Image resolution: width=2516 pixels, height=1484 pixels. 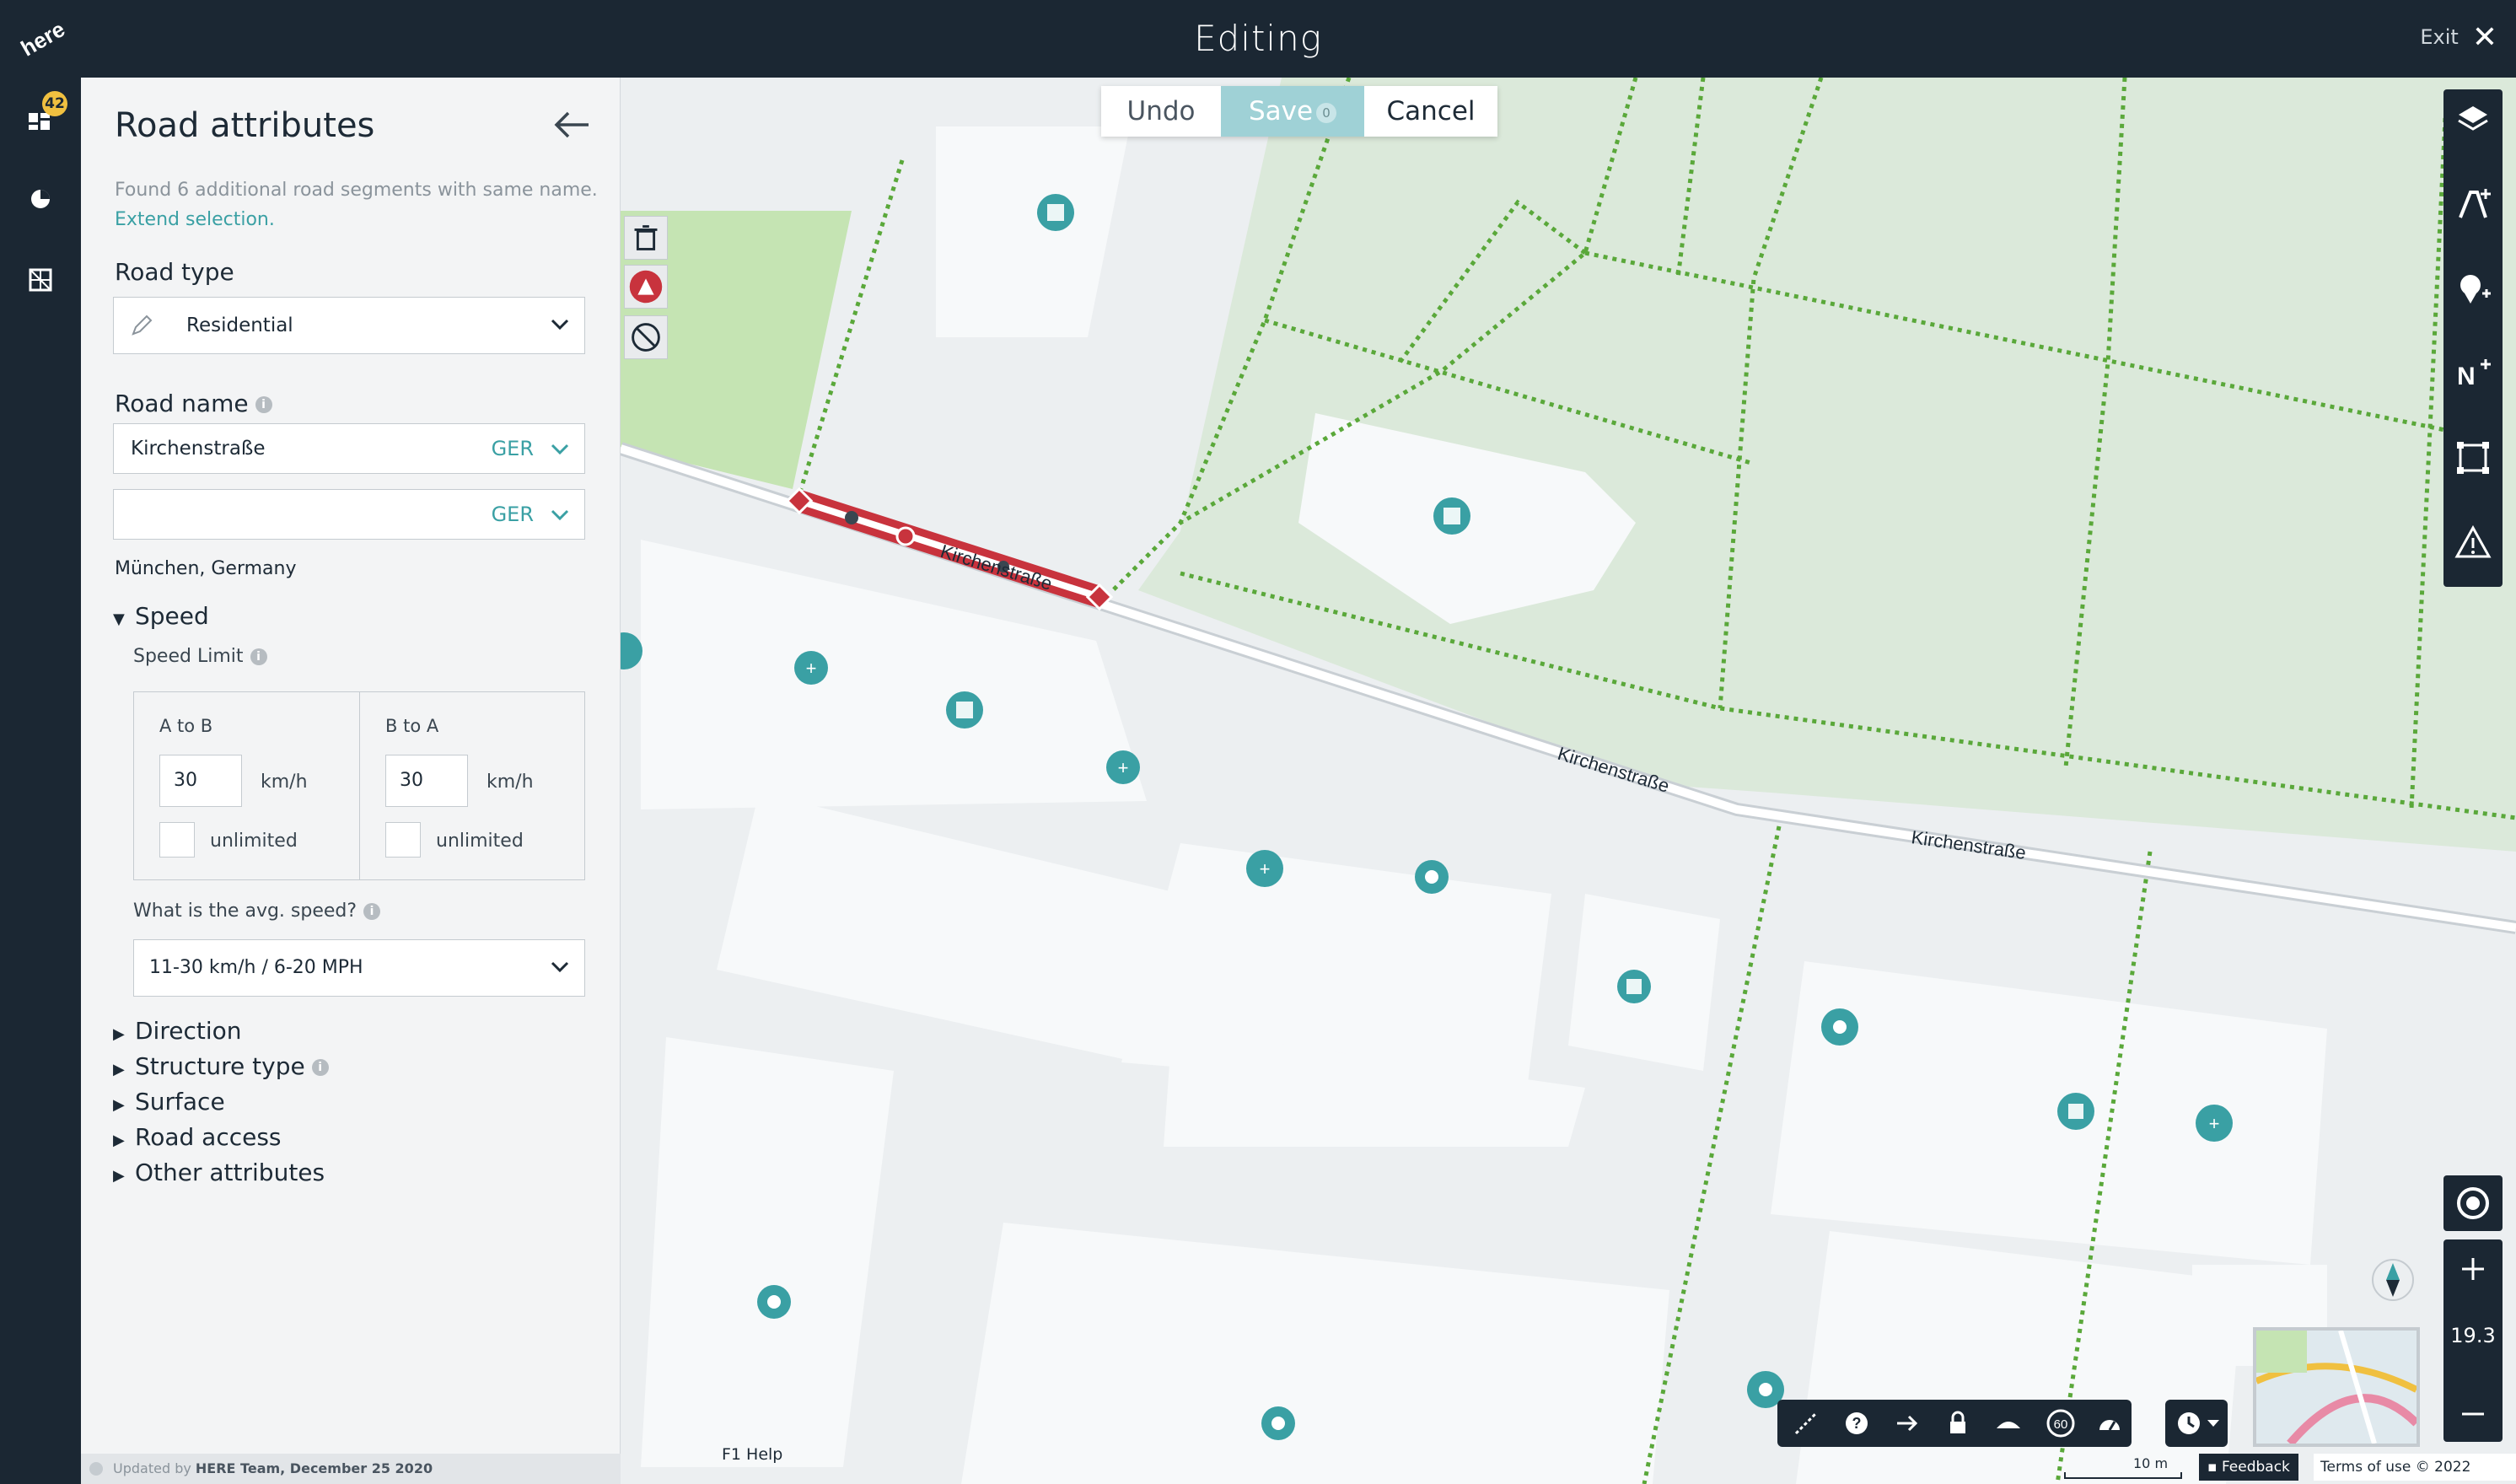 I want to click on section-speed: ▼ Speed, so click(x=161, y=616).